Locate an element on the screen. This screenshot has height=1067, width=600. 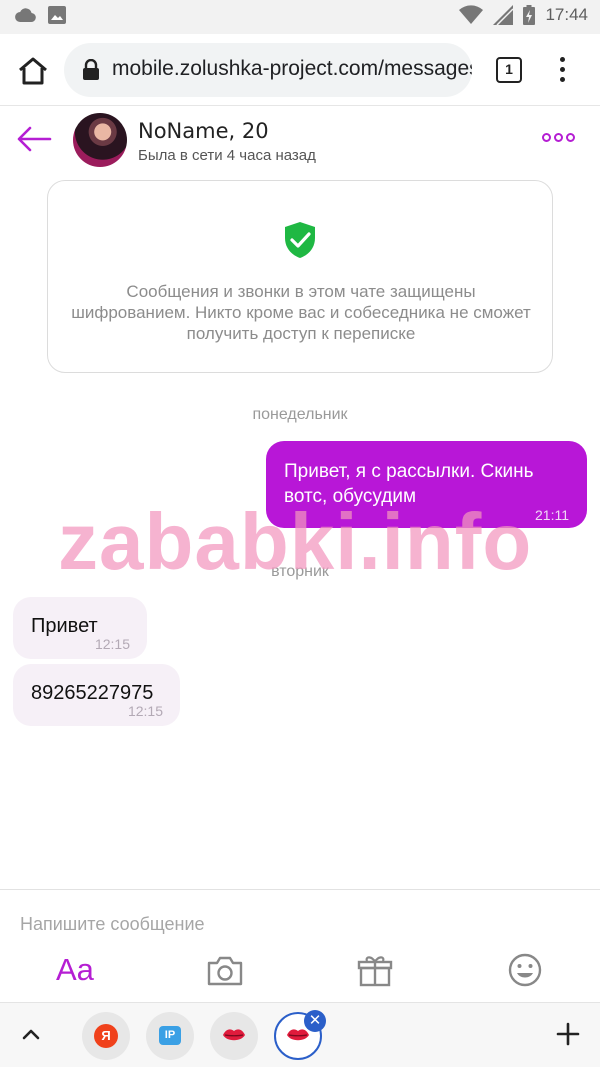
wifi-icon is located at coordinates (471, 15).